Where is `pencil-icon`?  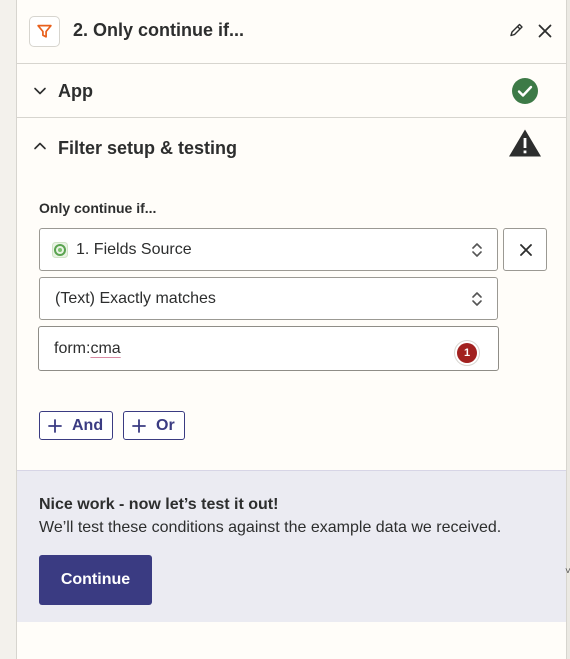 pencil-icon is located at coordinates (516, 31).